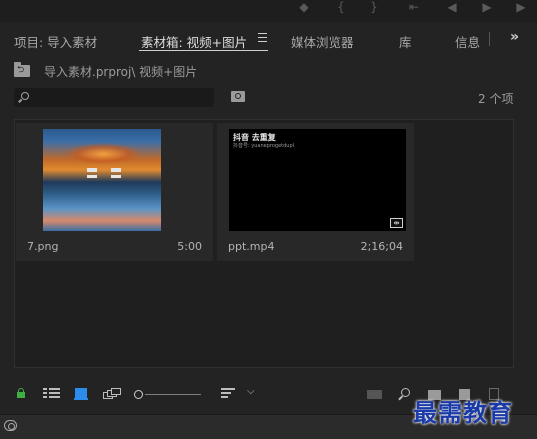 The width and height of the screenshot is (537, 439). What do you see at coordinates (374, 394) in the screenshot?
I see `automate-to-sequence-icon` at bounding box center [374, 394].